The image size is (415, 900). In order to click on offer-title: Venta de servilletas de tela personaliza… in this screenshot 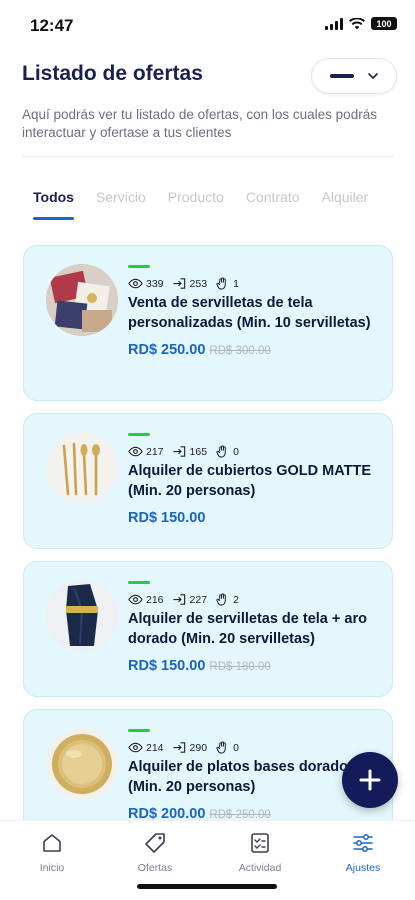, I will do `click(249, 313)`.